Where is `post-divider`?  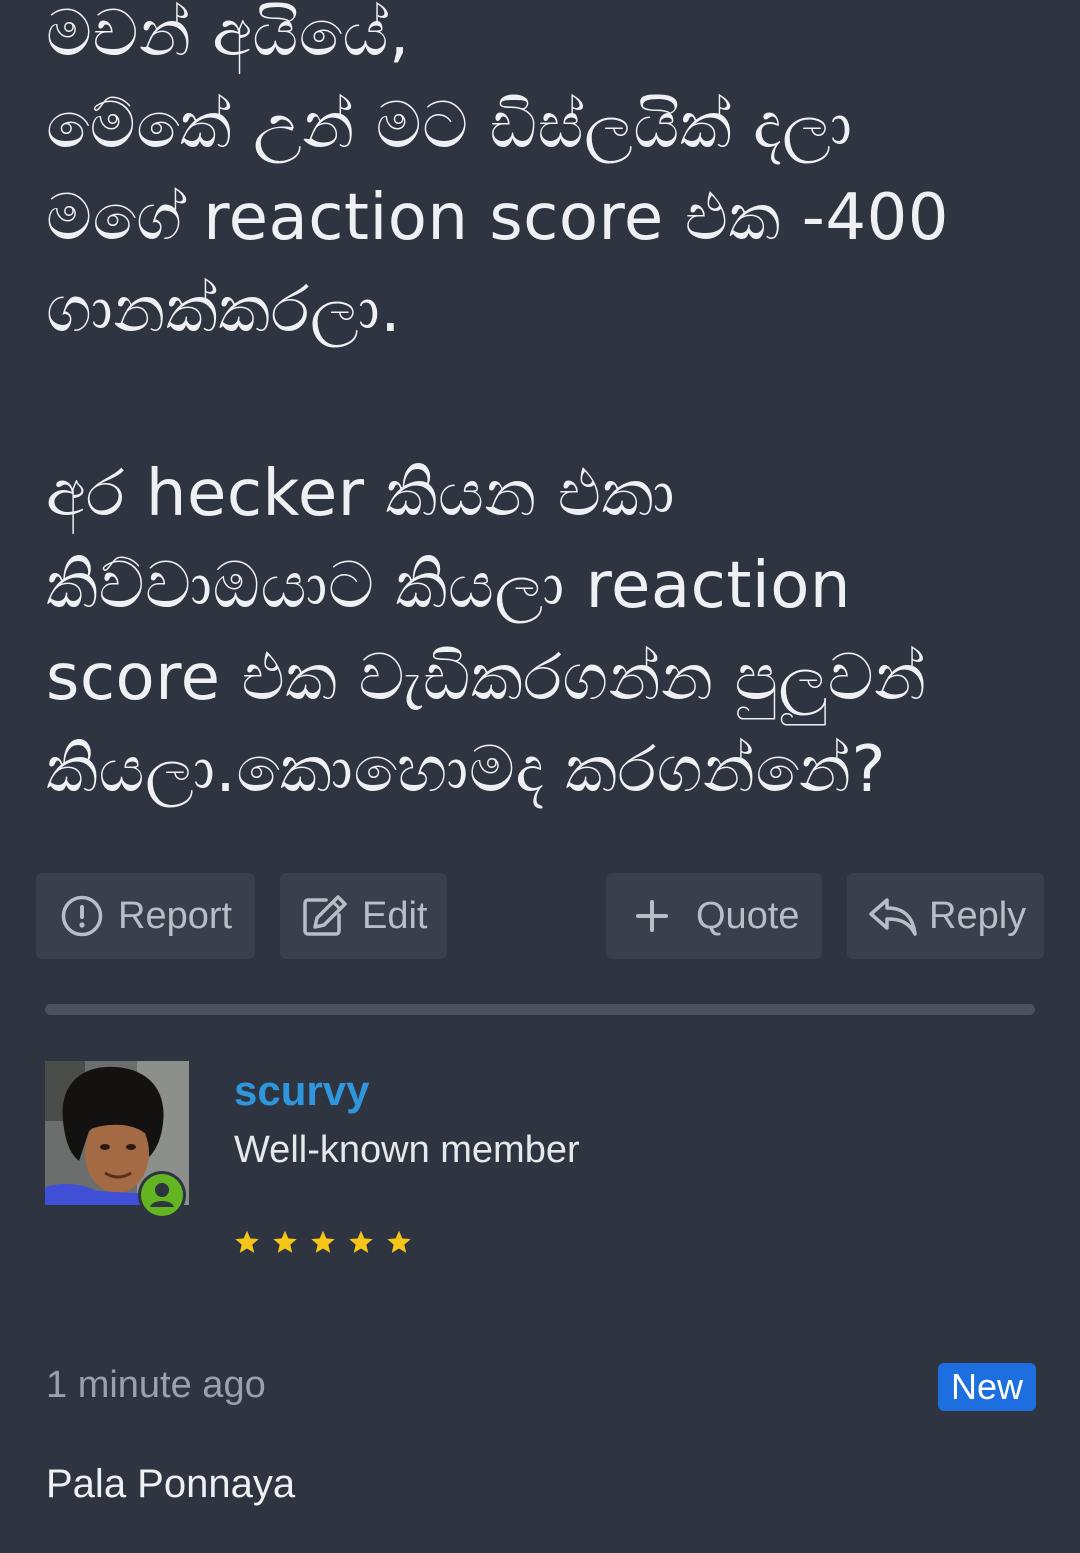
post-divider is located at coordinates (540, 1009).